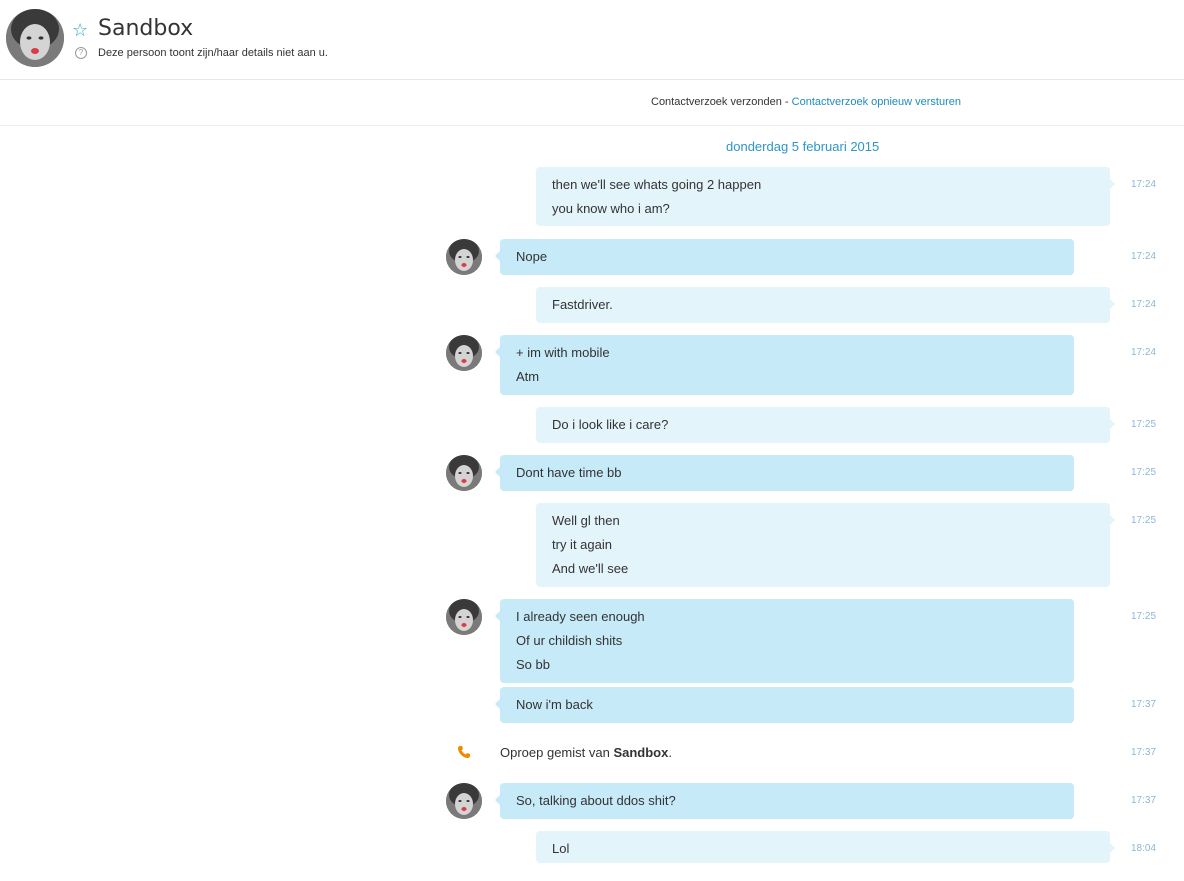 The width and height of the screenshot is (1184, 881). Describe the element at coordinates (825, 847) in the screenshot. I see `message-outgoing: Lol` at that location.